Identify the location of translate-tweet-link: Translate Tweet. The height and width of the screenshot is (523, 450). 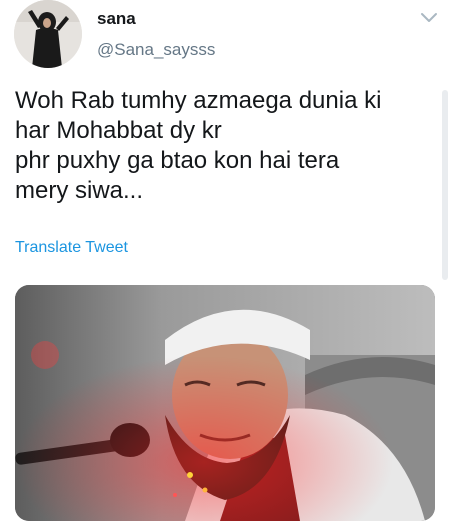
(71, 248).